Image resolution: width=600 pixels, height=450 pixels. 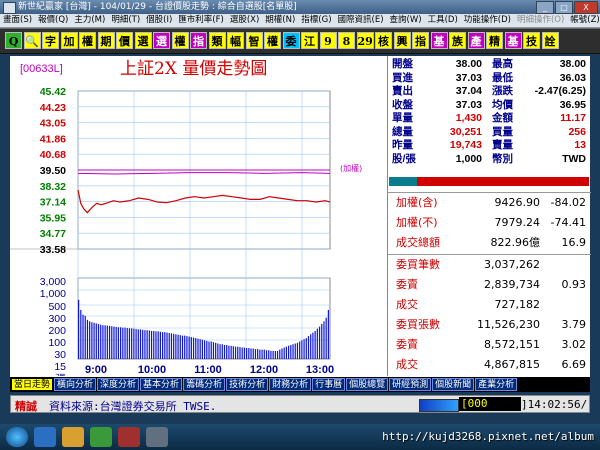 I want to click on maximize-button: □, so click(x=564, y=7).